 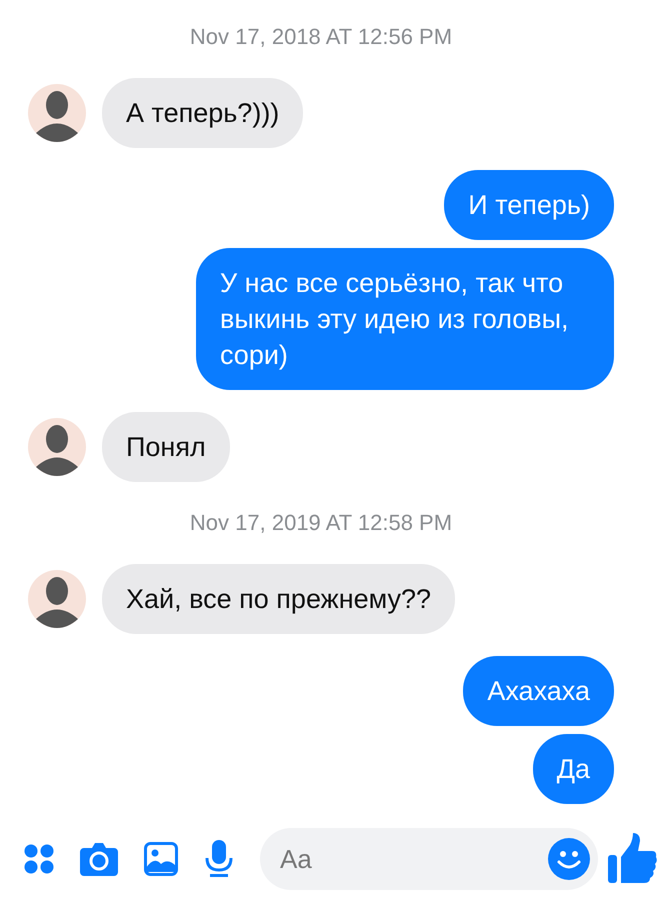 What do you see at coordinates (203, 113) in the screenshot?
I see `message-bubble: А теперь?)))` at bounding box center [203, 113].